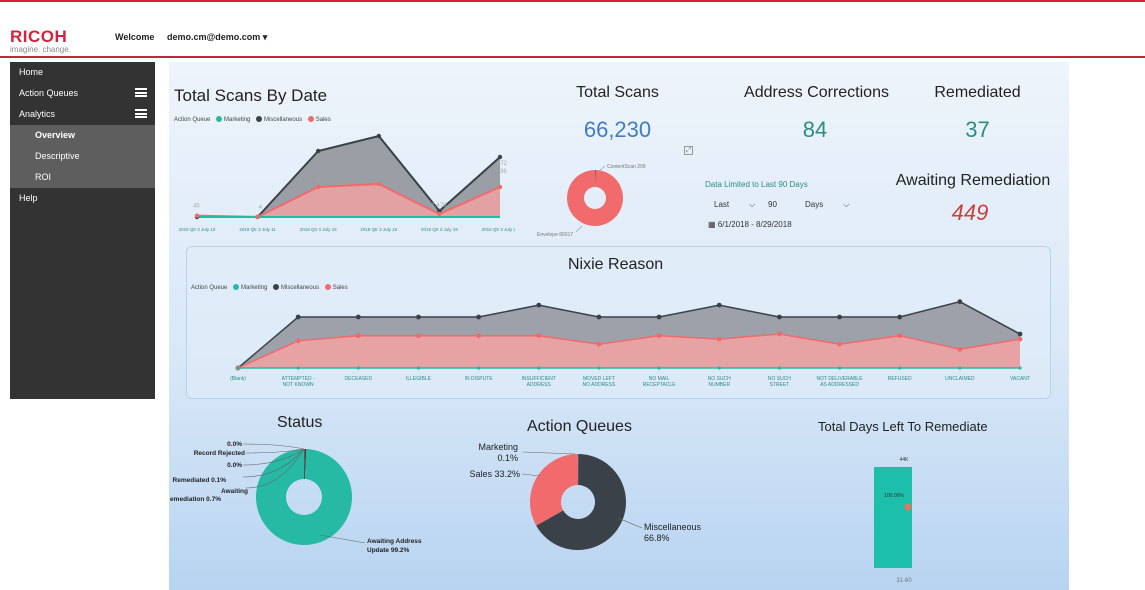  I want to click on misc-legend-dot, so click(276, 287).